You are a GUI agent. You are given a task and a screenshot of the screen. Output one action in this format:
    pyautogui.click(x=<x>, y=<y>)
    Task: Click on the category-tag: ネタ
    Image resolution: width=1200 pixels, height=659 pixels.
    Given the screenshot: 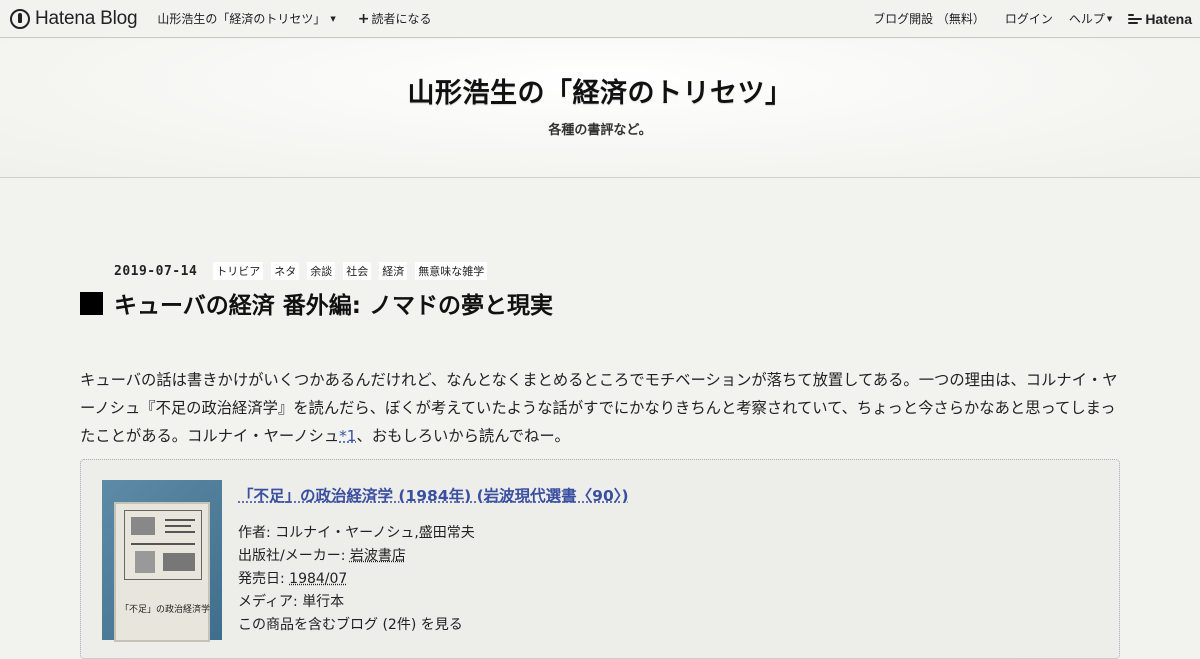 What is the action you would take?
    pyautogui.click(x=285, y=271)
    